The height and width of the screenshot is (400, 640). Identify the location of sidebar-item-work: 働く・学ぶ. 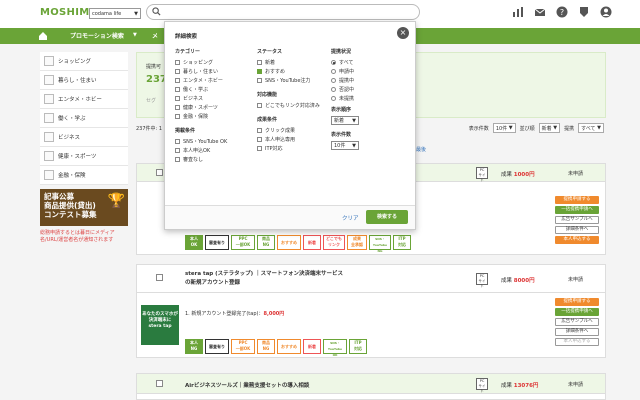
(84, 118).